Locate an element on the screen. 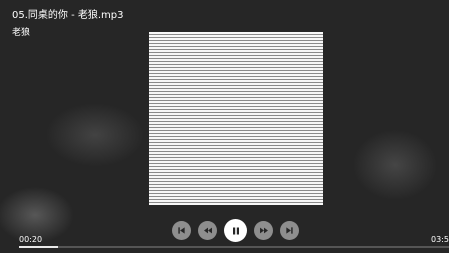 This screenshot has height=253, width=449. skip-next-icon is located at coordinates (289, 230).